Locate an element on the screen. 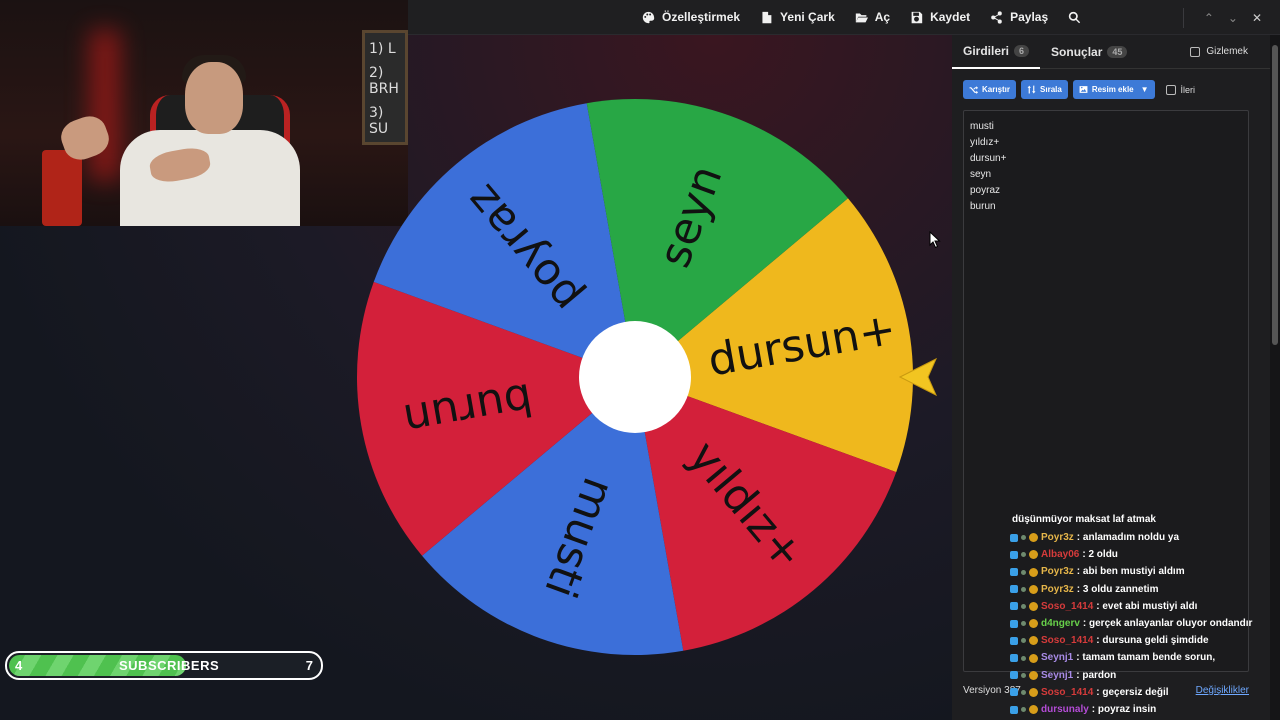  chat-message: Albay06: 2 oldu is located at coordinates (1145, 554).